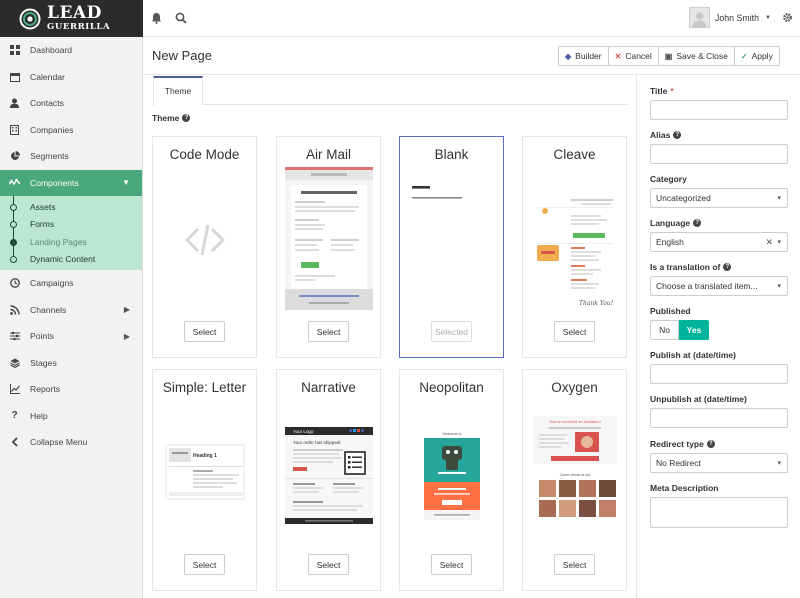 This screenshot has width=800, height=598. I want to click on sidebar-item-channels: Channels ▶, so click(71, 310).